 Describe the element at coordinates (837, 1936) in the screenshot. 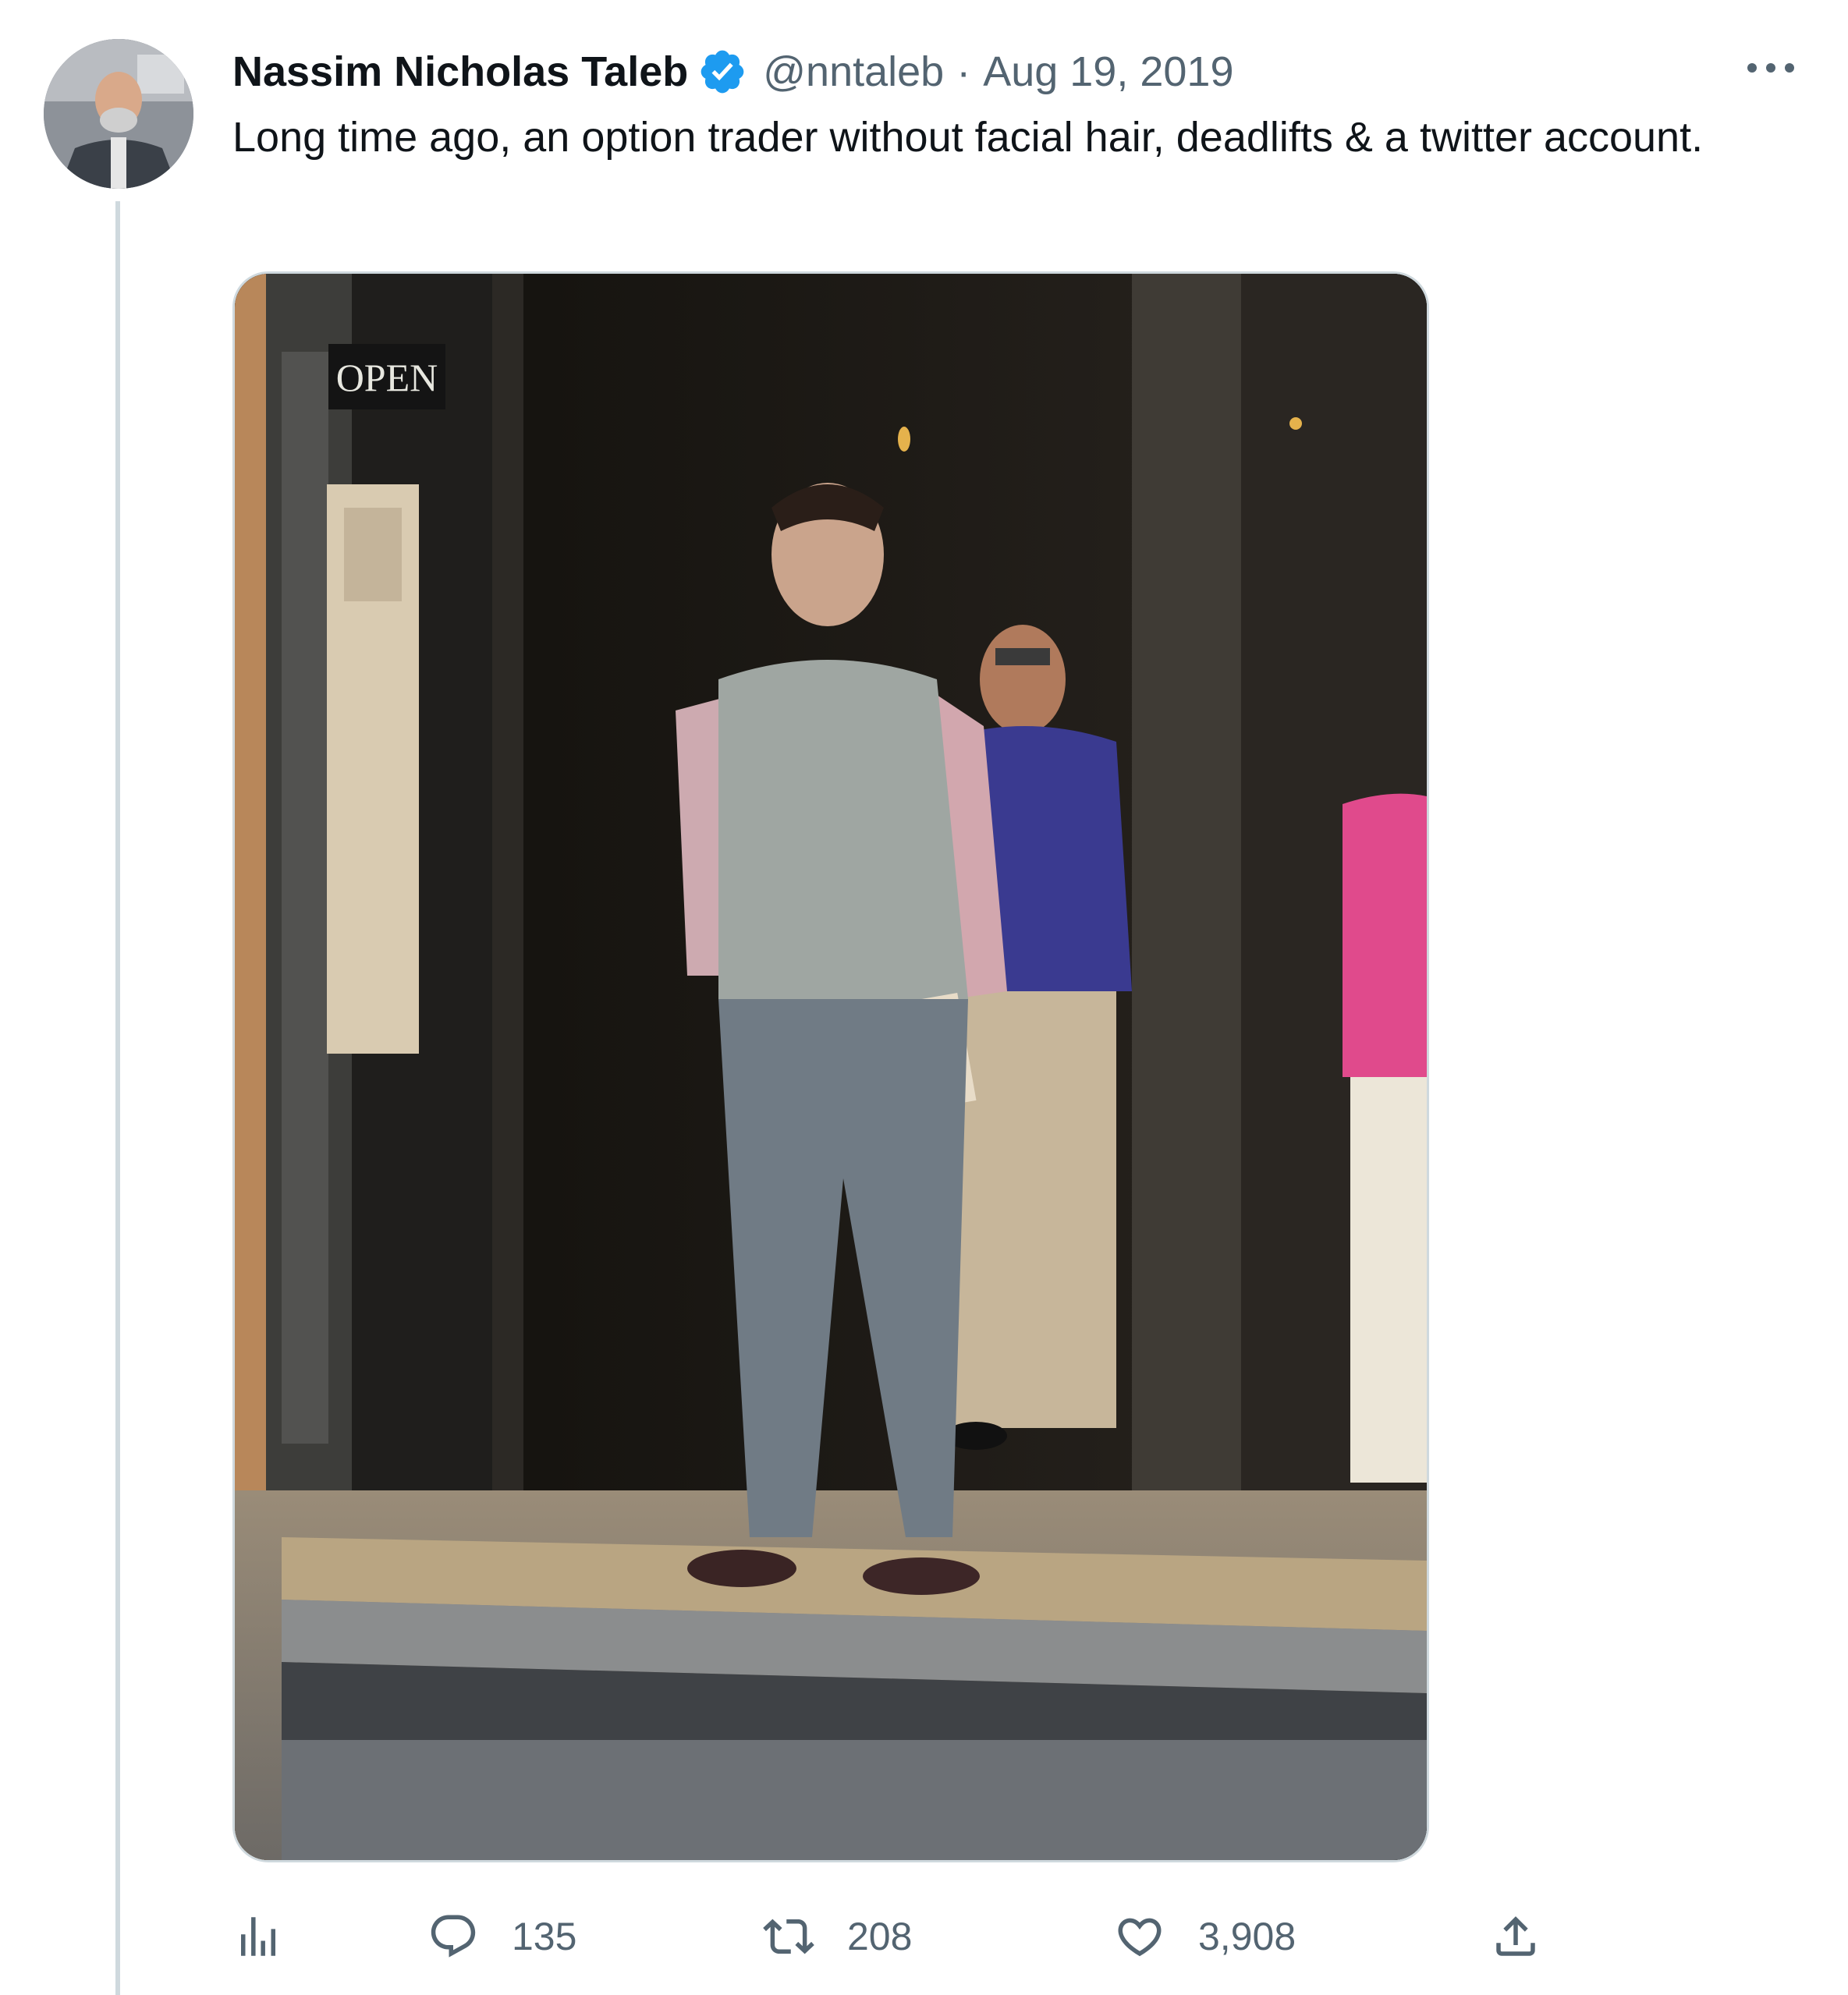

I see `retweet-button: 208` at that location.